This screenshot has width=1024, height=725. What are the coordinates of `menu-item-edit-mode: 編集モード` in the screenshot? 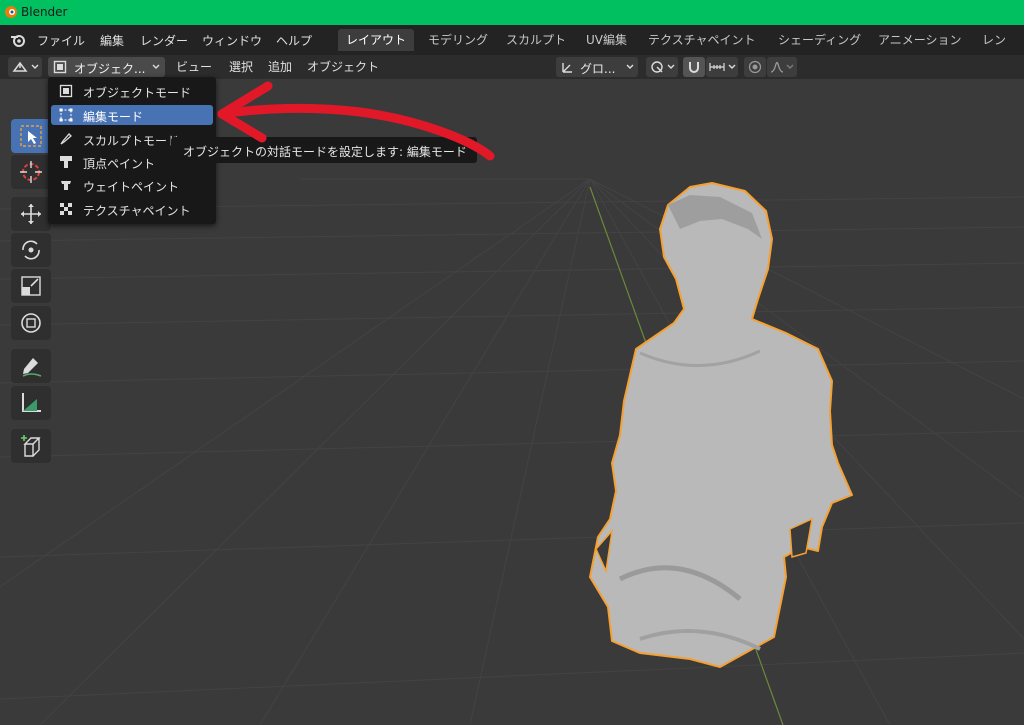 It's located at (132, 115).